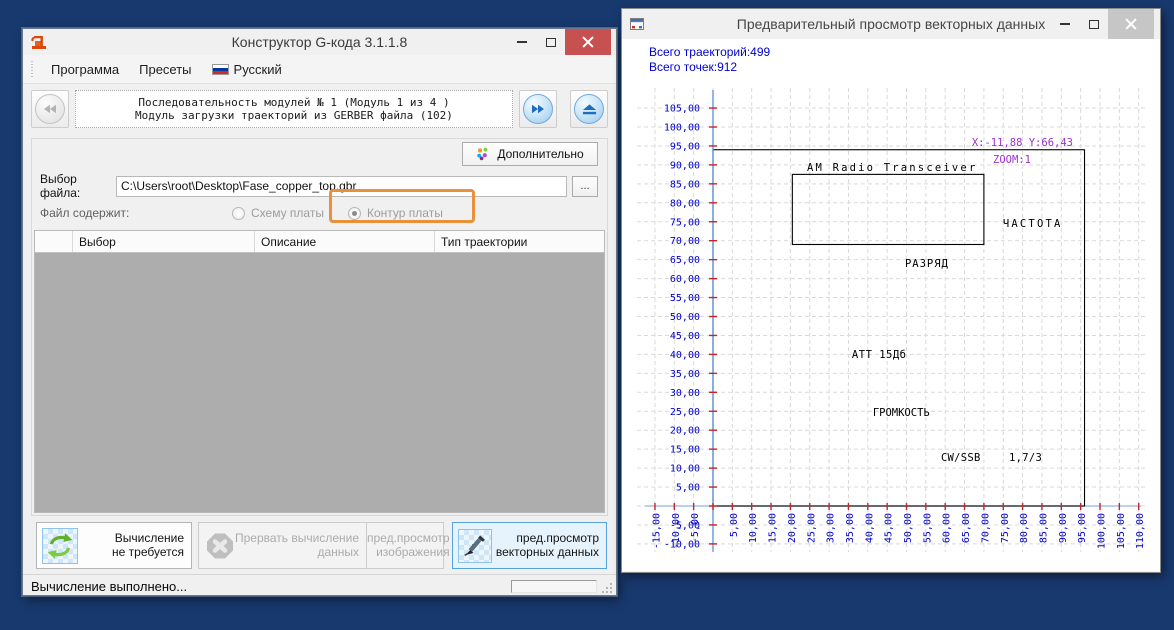 This screenshot has width=1174, height=630. Describe the element at coordinates (685, 165) in the screenshot. I see `svg-text: 90,00` at that location.